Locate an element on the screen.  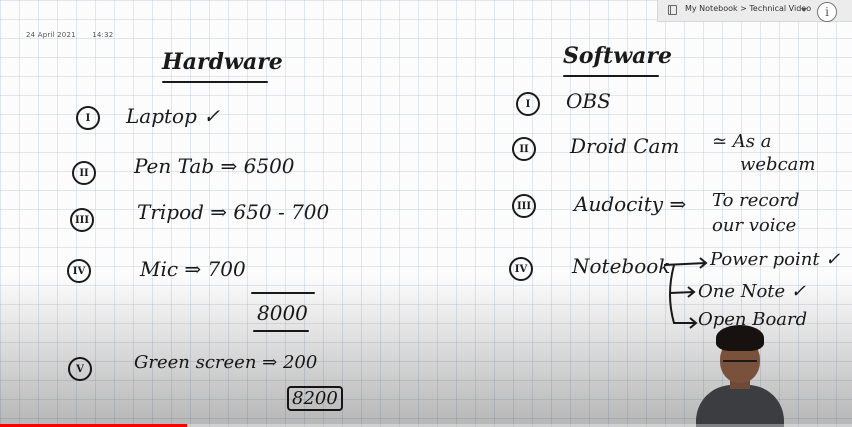
hardware-item-pen-tab: Pen Tab ⇒ 6500 is located at coordinates (214, 166).